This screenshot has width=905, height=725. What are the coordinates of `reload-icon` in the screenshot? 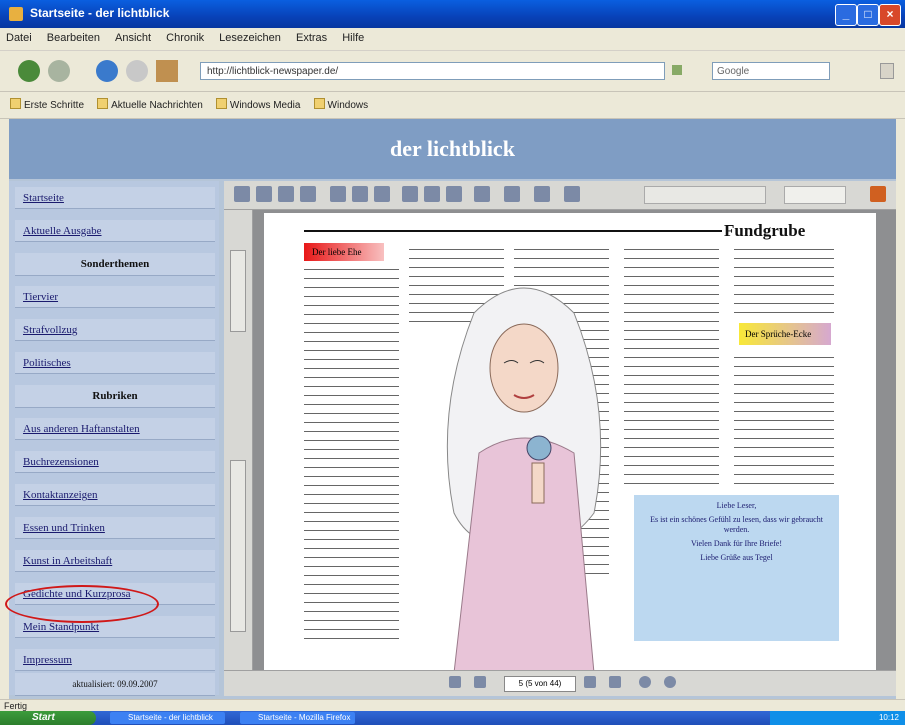 It's located at (107, 71).